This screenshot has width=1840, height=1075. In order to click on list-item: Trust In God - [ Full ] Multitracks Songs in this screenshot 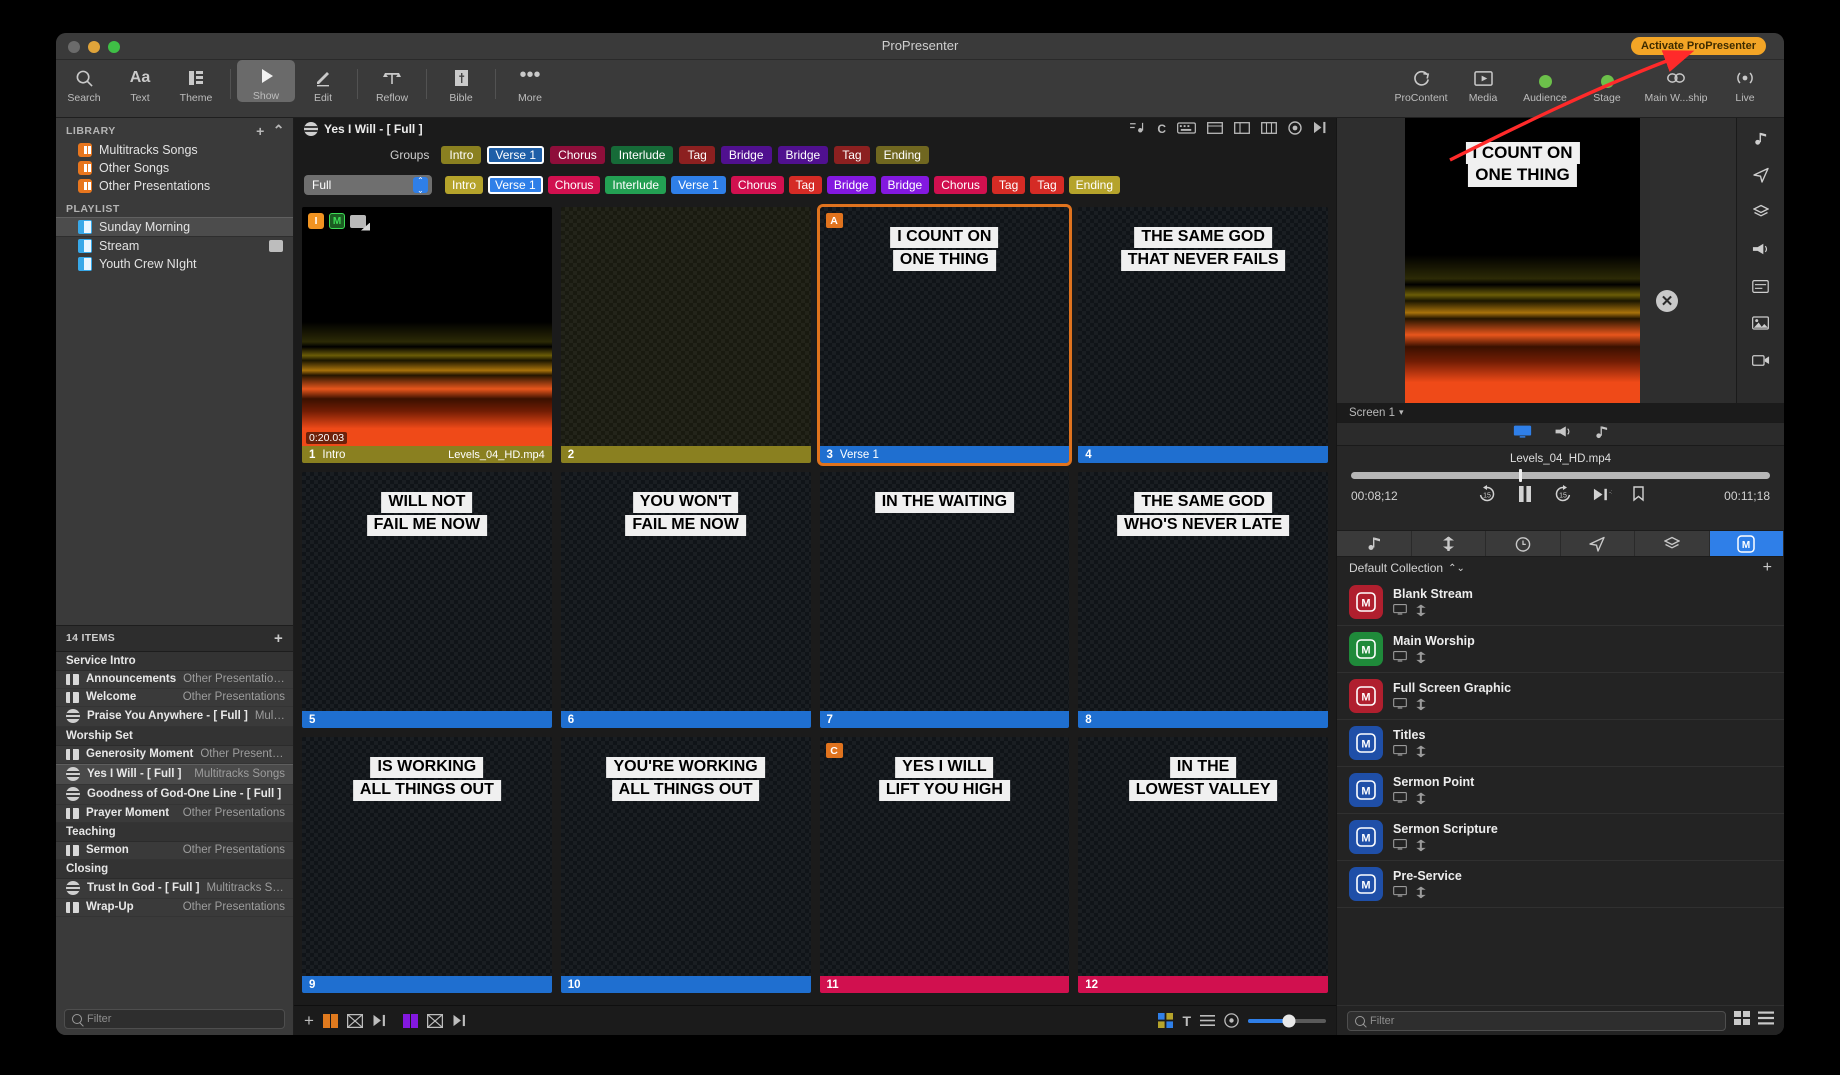, I will do `click(174, 889)`.